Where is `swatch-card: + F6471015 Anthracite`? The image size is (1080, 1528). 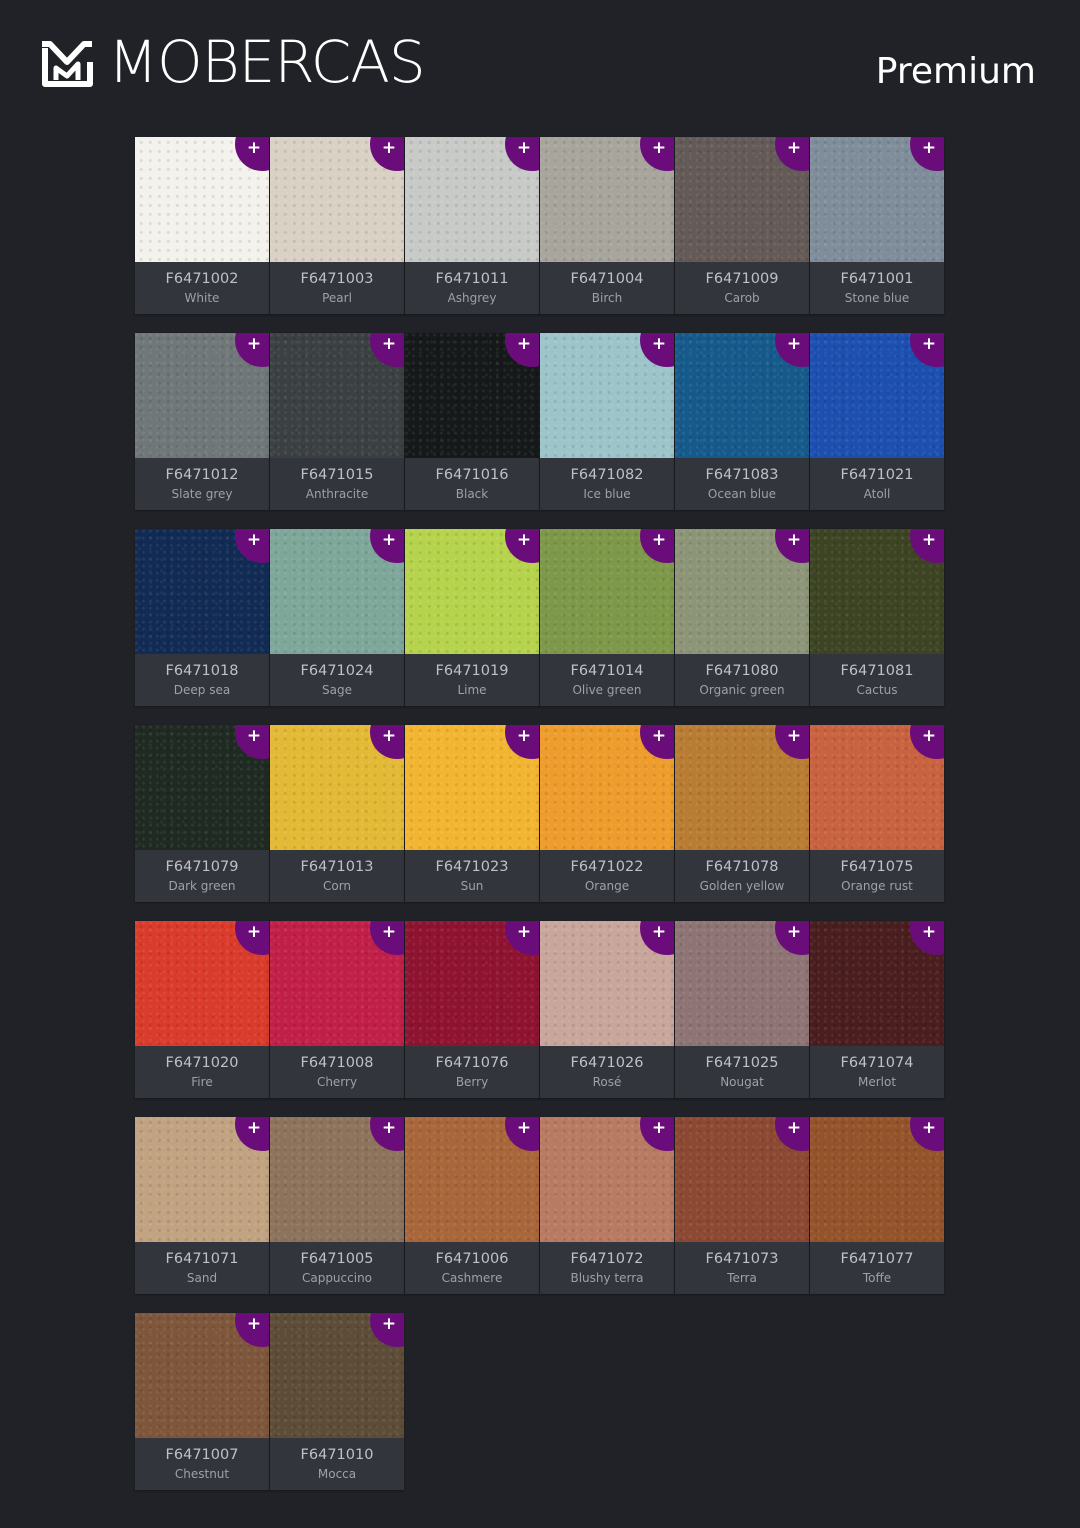 swatch-card: + F6471015 Anthracite is located at coordinates (337, 421).